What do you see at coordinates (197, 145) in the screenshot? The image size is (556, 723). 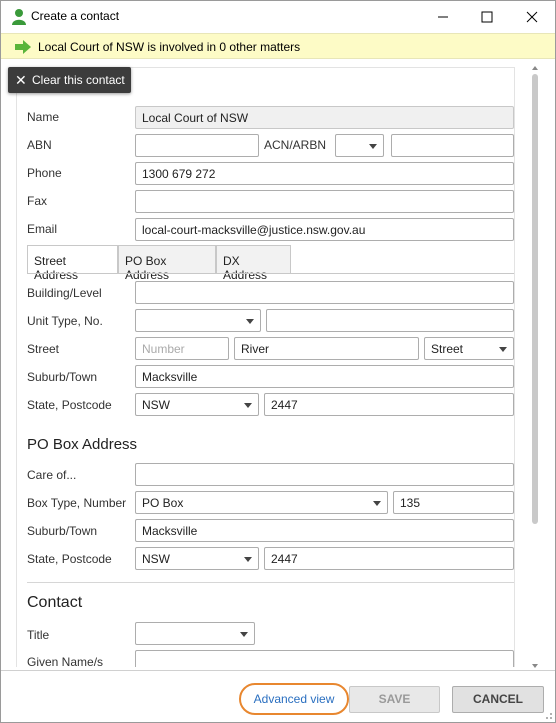 I see `abn-field` at bounding box center [197, 145].